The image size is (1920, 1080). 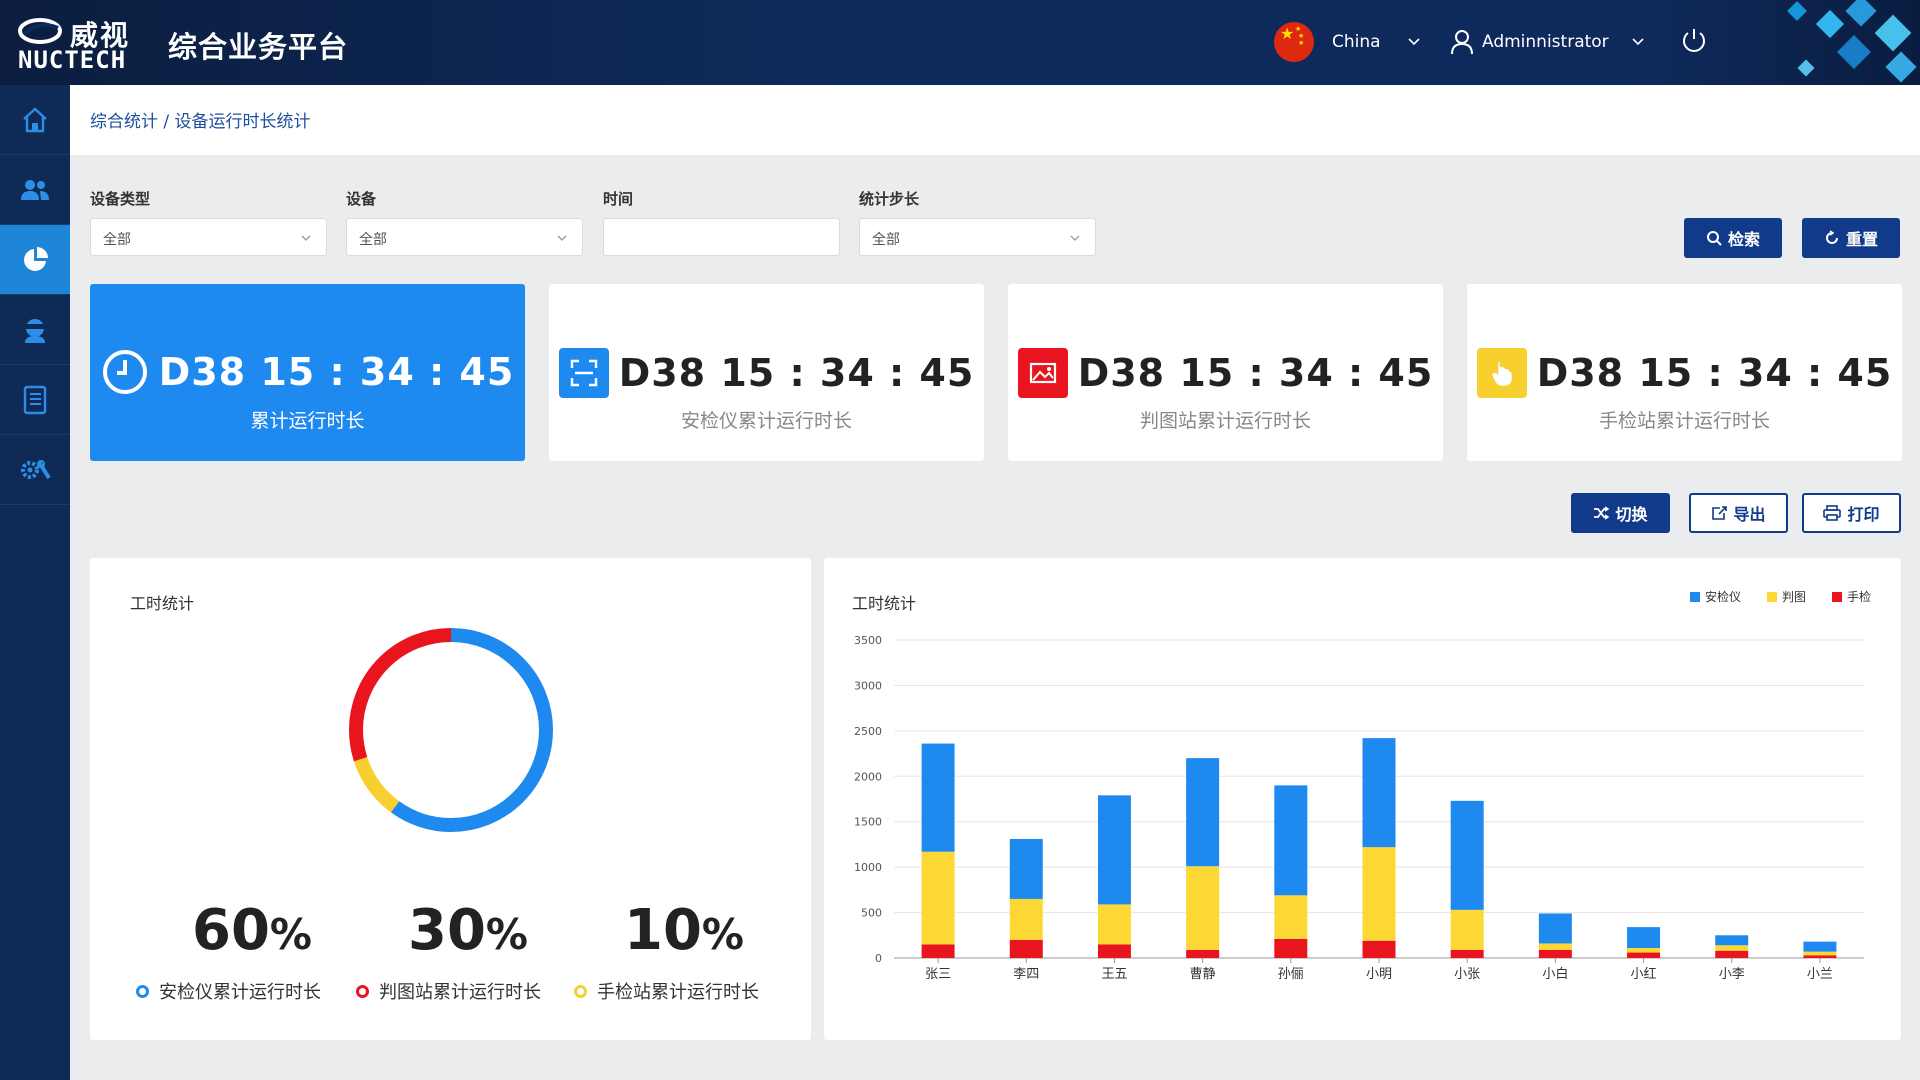 I want to click on user-menu: Adminnistrator, so click(x=1547, y=42).